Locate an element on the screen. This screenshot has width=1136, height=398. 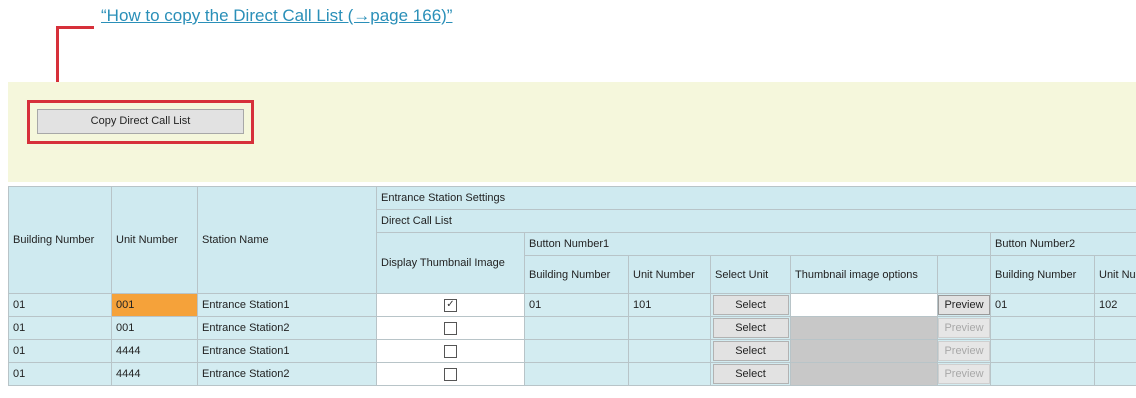
header-bn1-building-number: Building Number is located at coordinates (576, 274).